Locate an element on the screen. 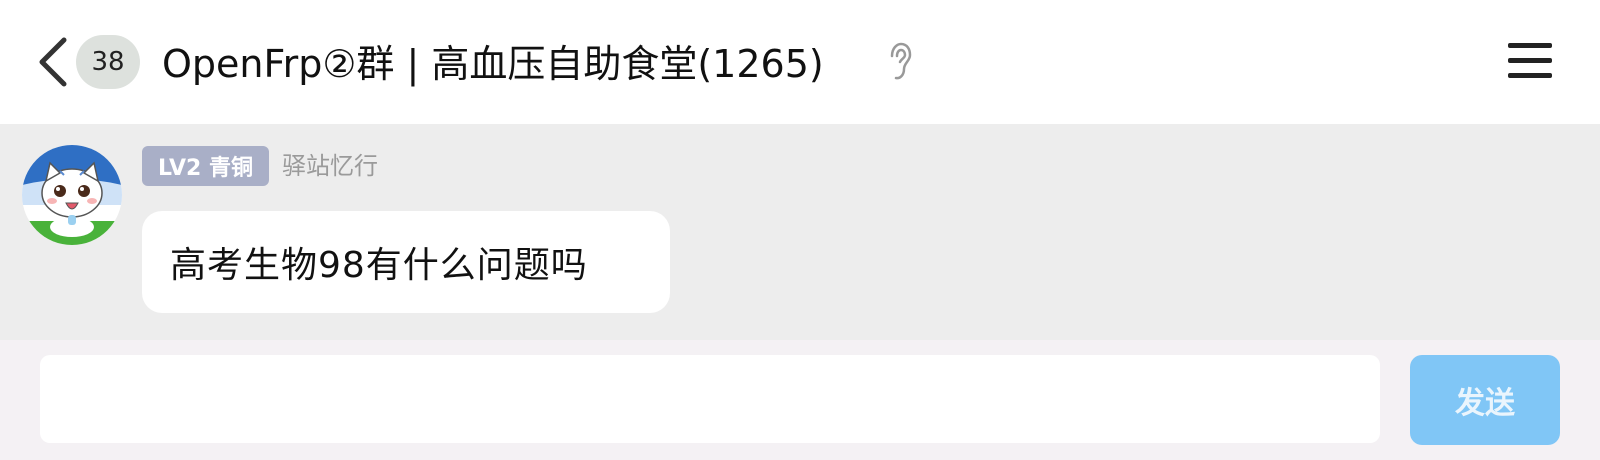  sender-name: 驿站忆行 is located at coordinates (330, 166).